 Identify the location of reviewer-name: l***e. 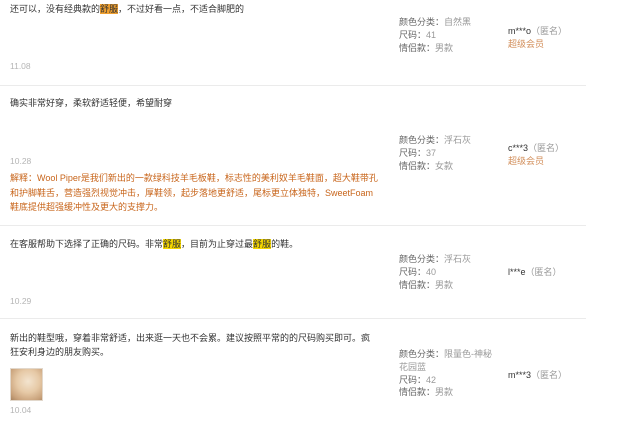
(517, 272).